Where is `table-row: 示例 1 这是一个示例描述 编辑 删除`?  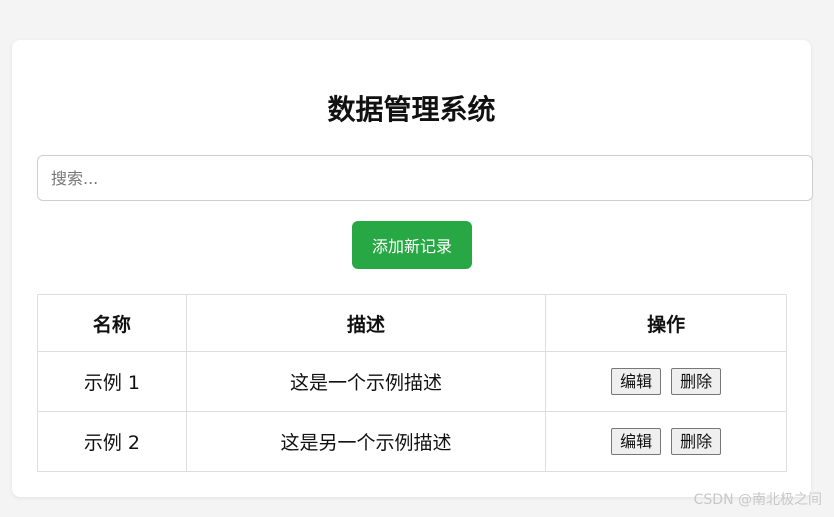 table-row: 示例 1 这是一个示例描述 编辑 删除 is located at coordinates (412, 381).